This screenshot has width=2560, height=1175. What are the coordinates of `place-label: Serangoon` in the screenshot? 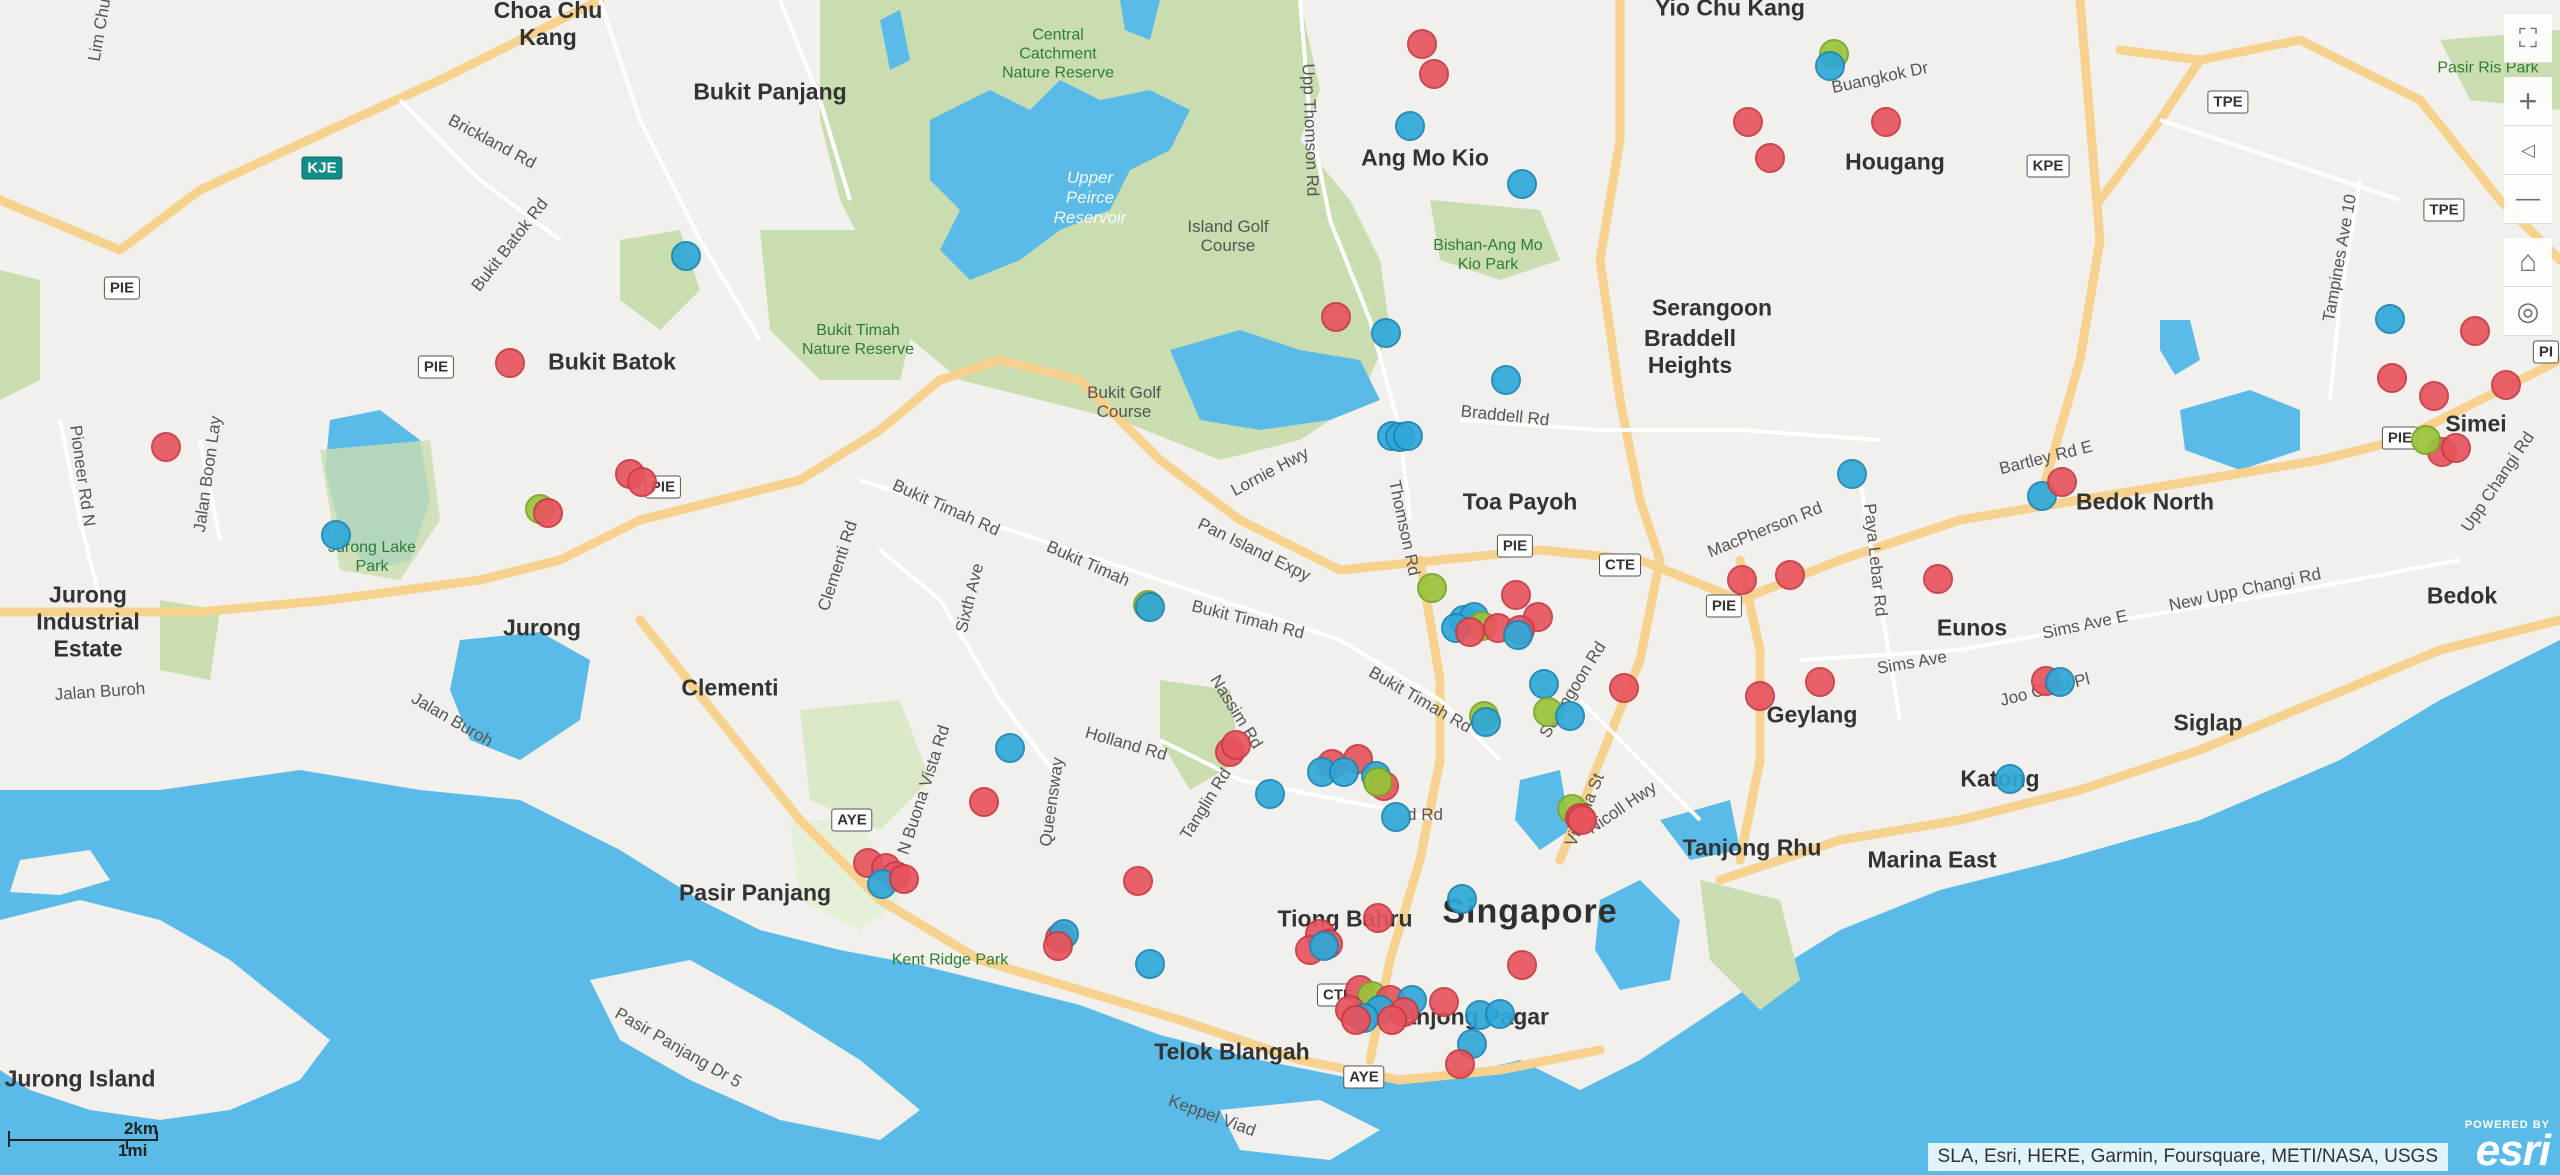 It's located at (1712, 307).